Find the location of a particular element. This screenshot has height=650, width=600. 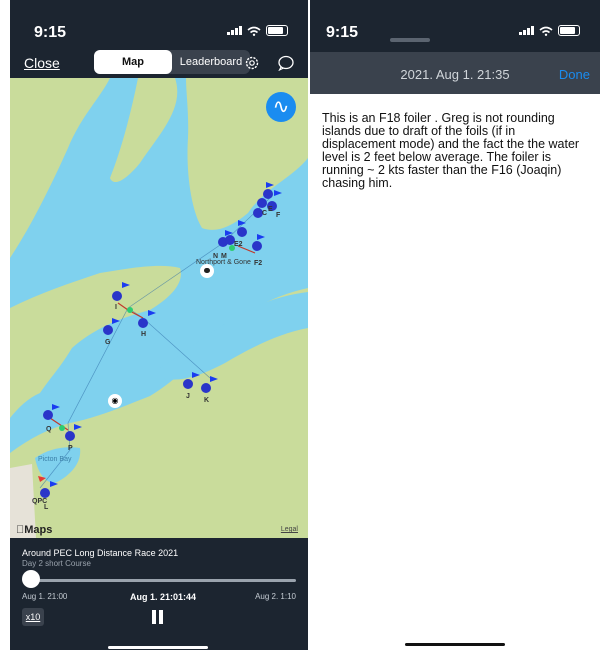

chat-icon is located at coordinates (286, 63).